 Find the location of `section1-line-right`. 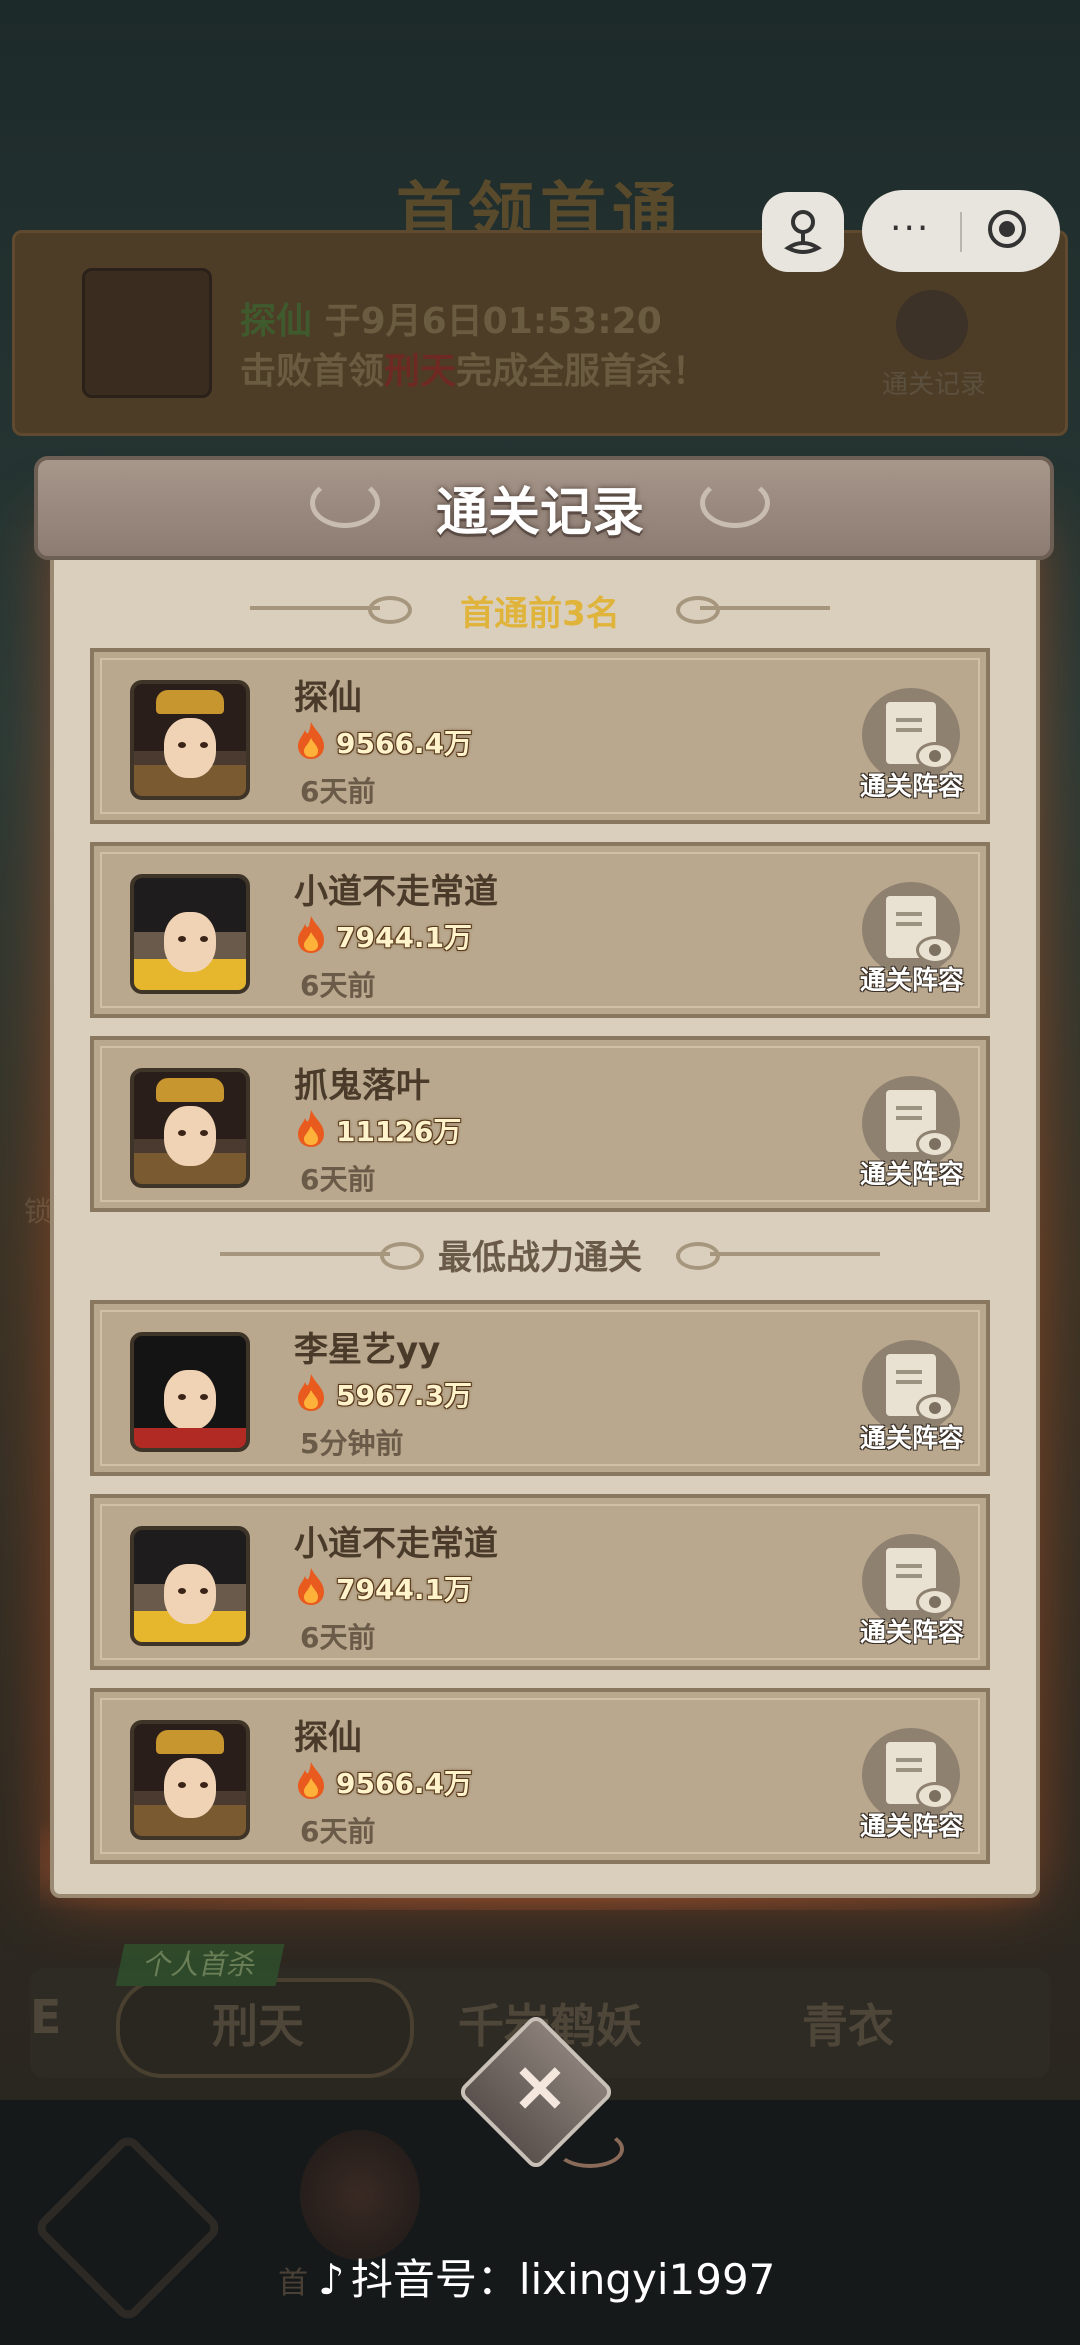

section1-line-right is located at coordinates (765, 608).